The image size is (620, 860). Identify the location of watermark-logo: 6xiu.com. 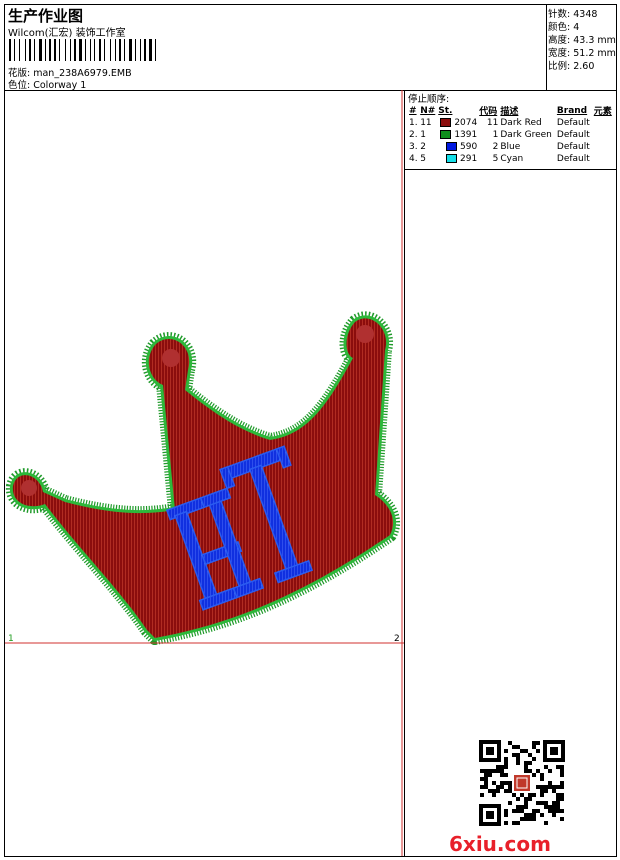
(500, 844).